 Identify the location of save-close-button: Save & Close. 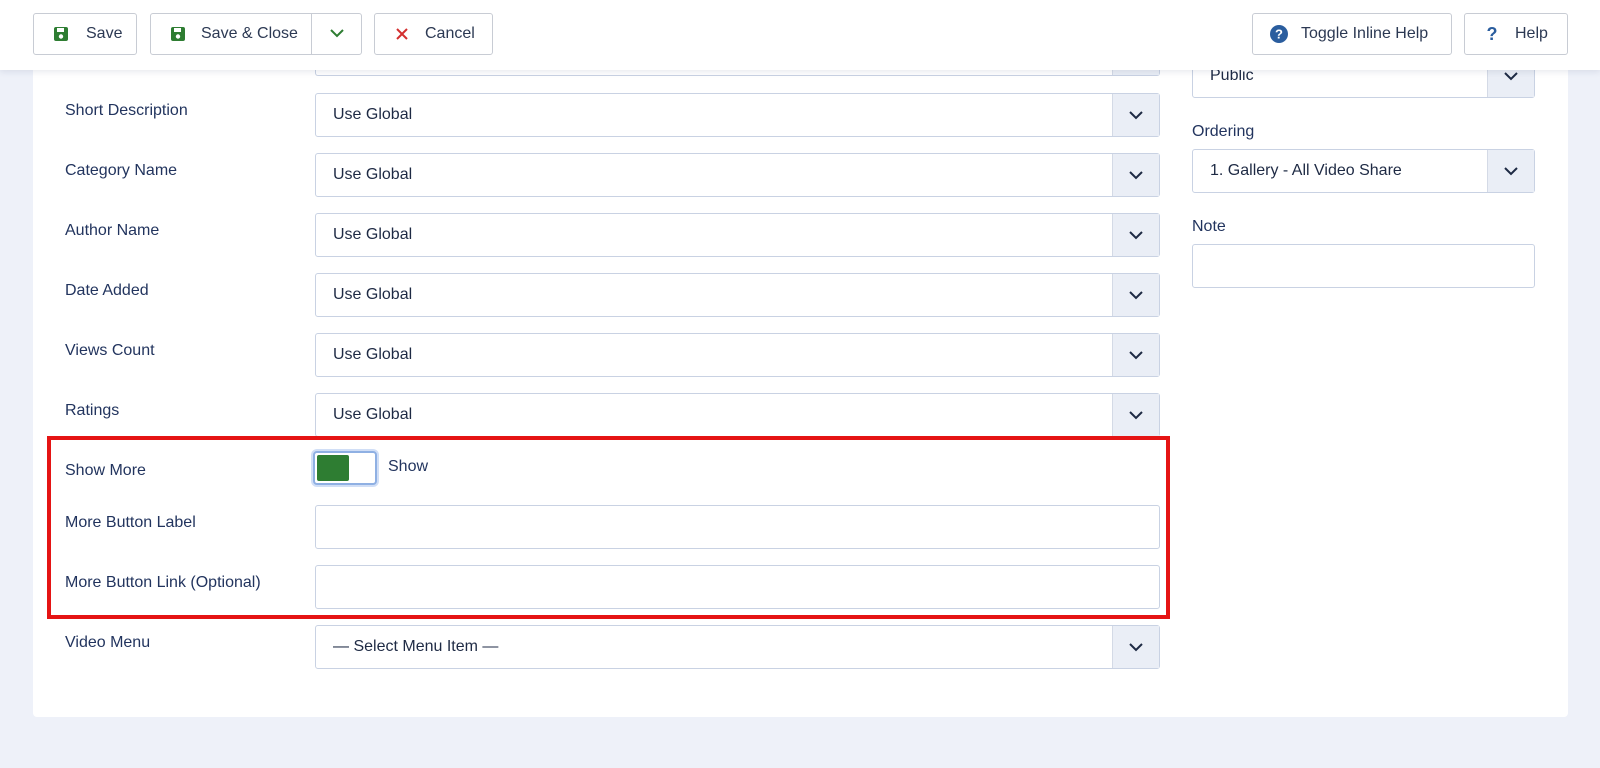
(231, 34).